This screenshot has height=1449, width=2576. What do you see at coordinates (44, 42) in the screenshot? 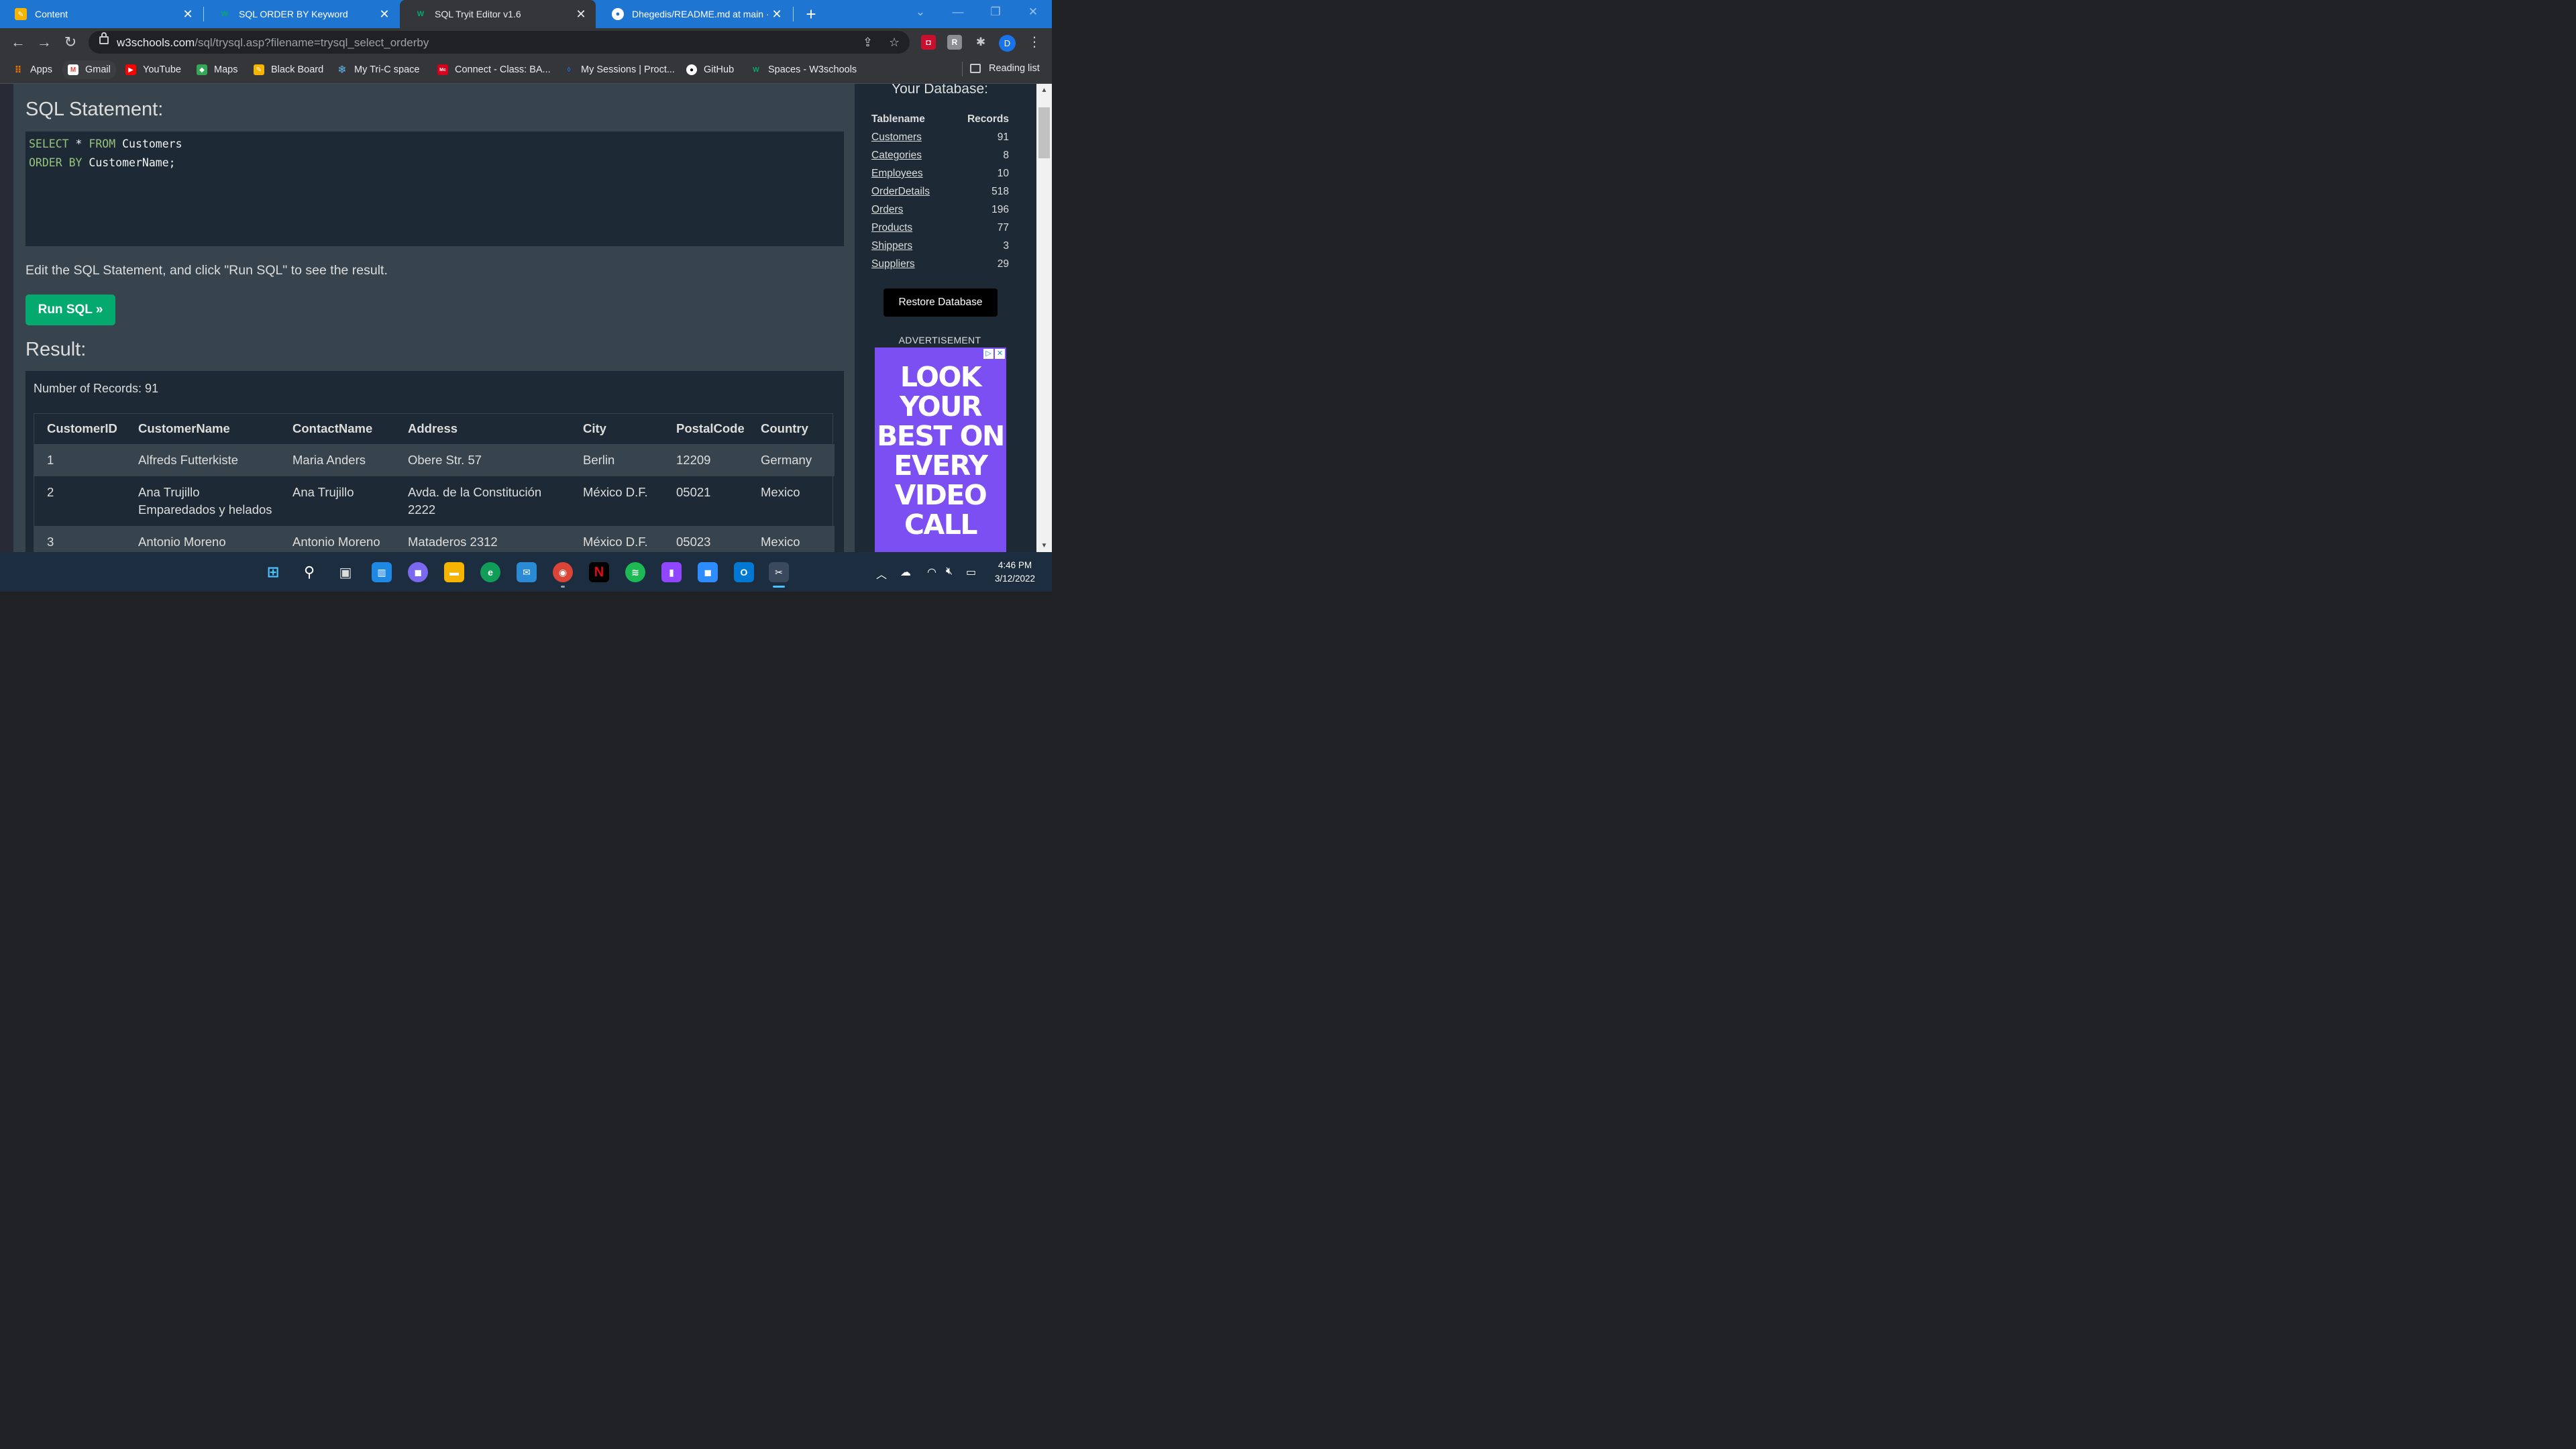
I see `forward-arrow-icon: →` at bounding box center [44, 42].